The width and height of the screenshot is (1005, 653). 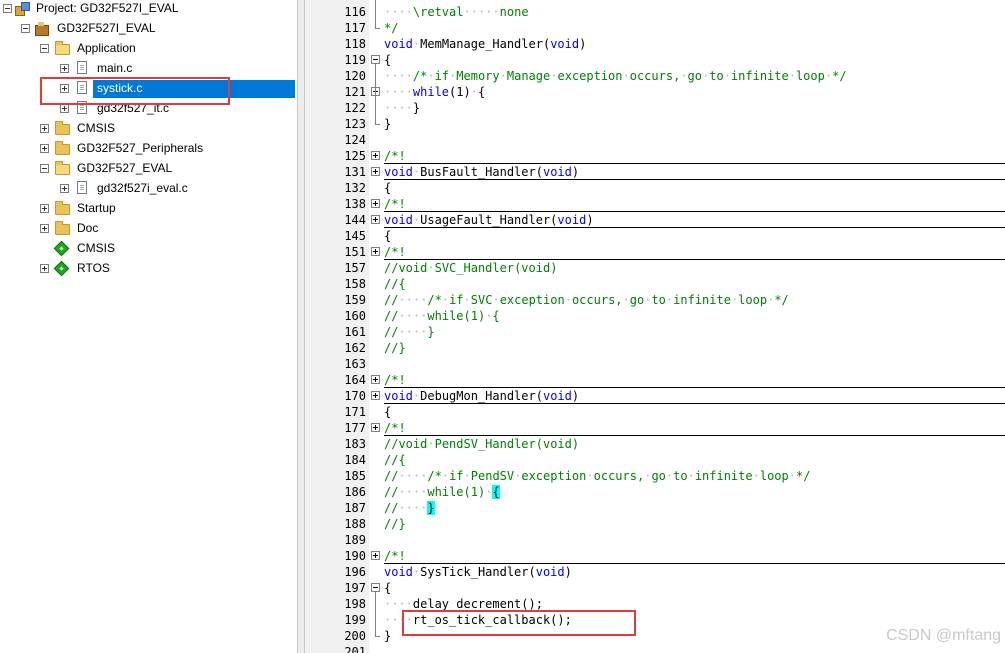 I want to click on tree-item-cmsis-group: CMSIS, so click(x=96, y=128).